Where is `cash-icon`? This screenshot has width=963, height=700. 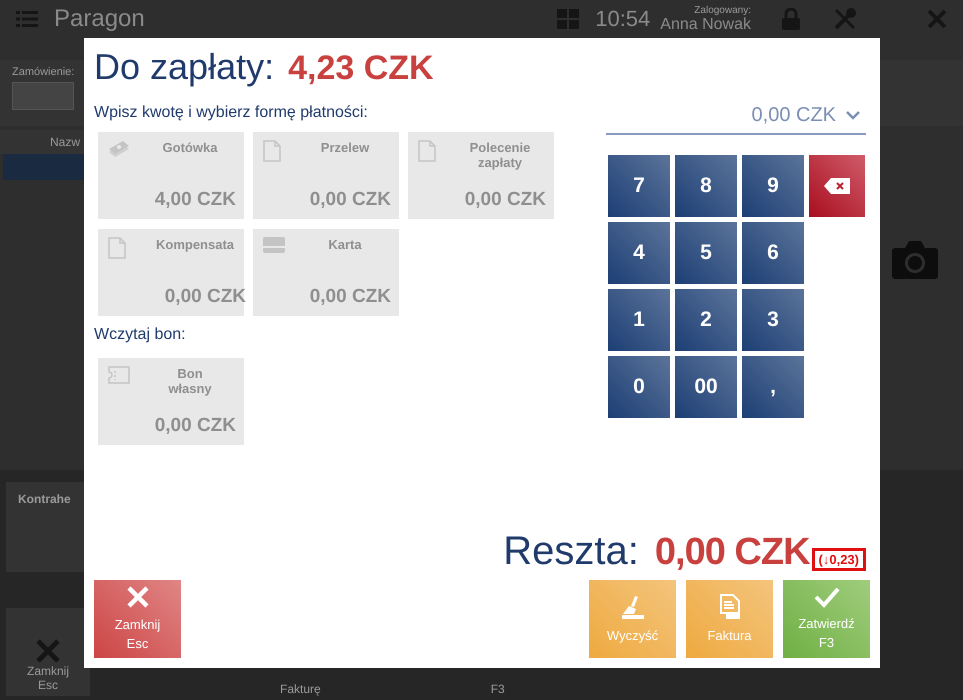
cash-icon is located at coordinates (119, 150).